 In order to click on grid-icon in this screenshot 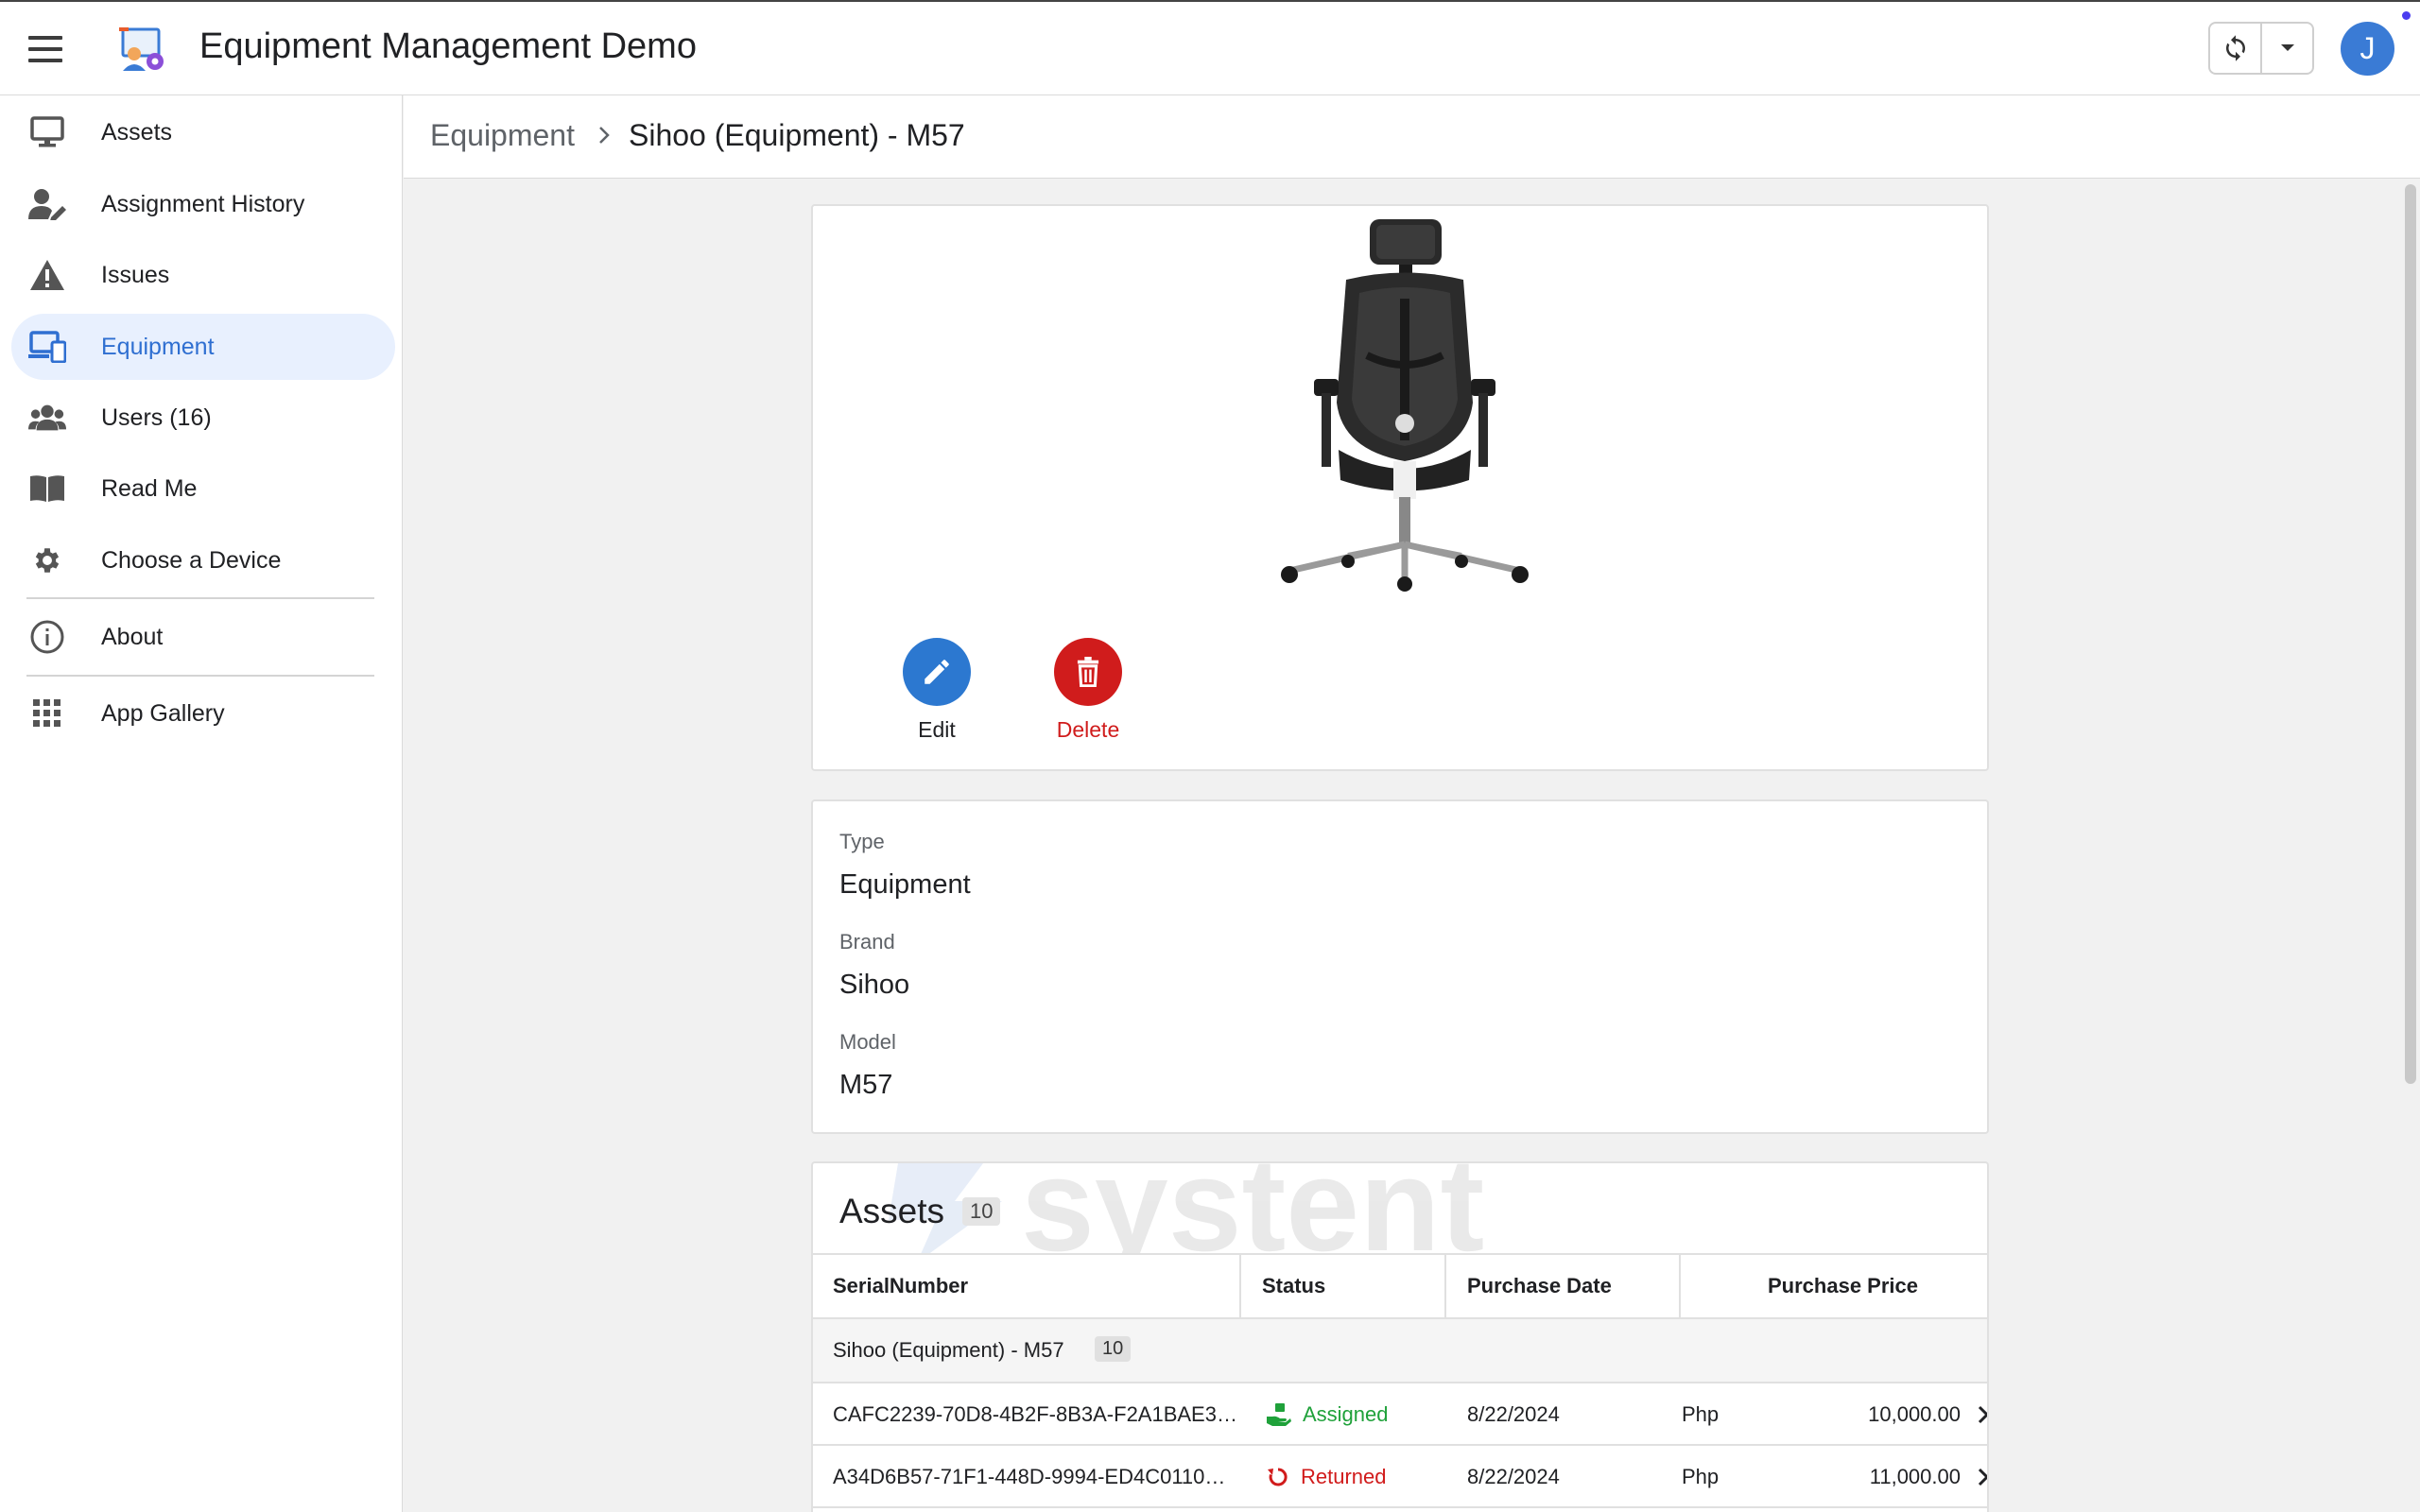, I will do `click(47, 713)`.